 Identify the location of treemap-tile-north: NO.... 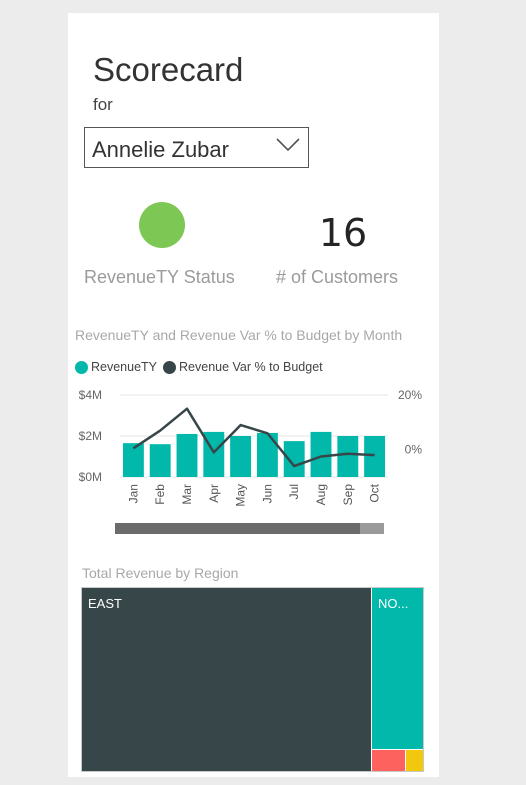
(397, 668).